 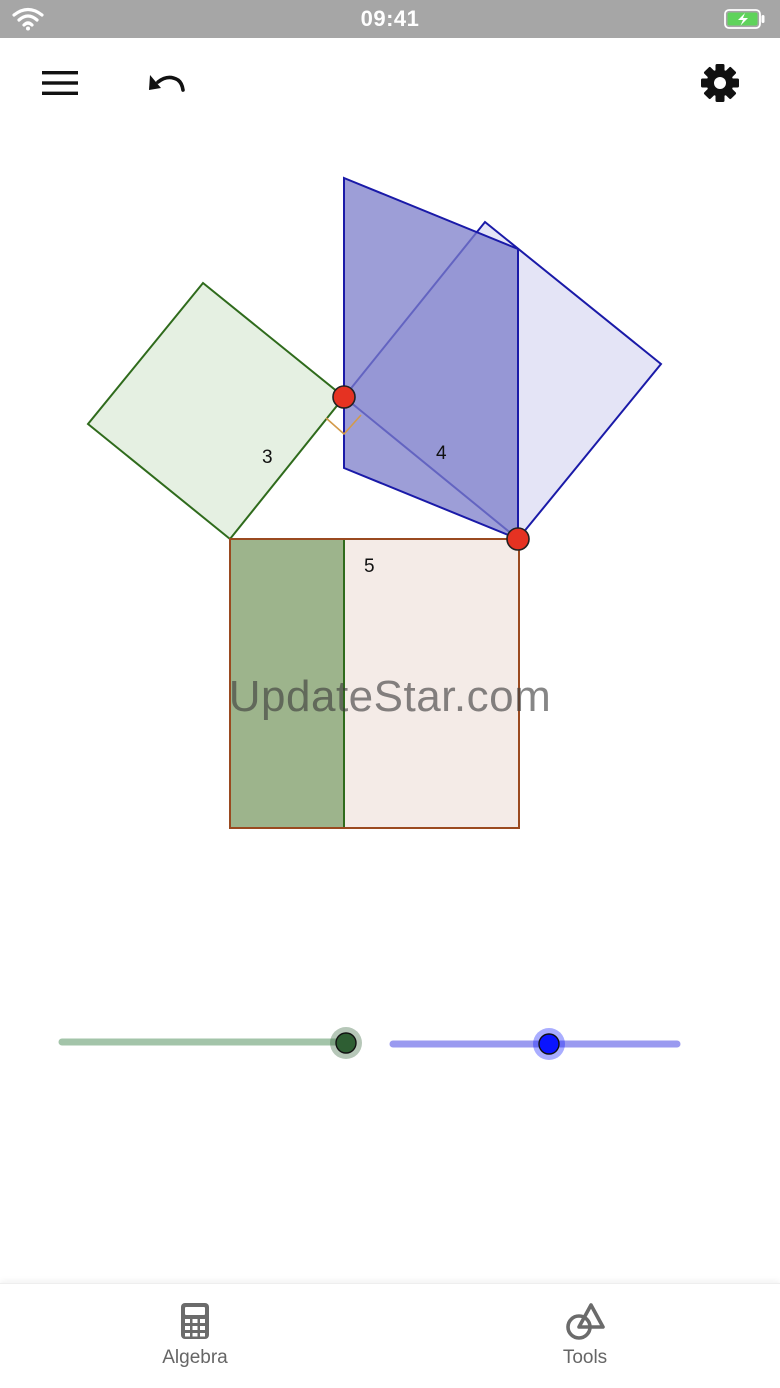 I want to click on status-time: 09:41, so click(x=390, y=18).